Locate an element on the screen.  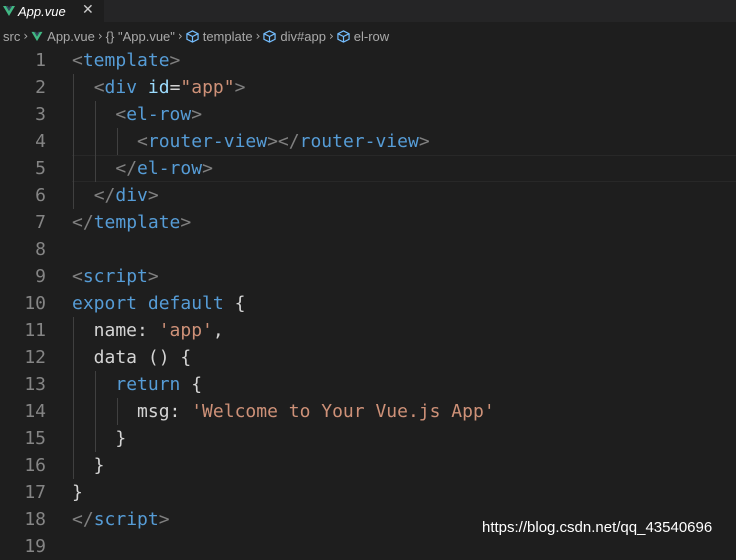
breadcrumb-item-file: App.vue is located at coordinates (63, 36).